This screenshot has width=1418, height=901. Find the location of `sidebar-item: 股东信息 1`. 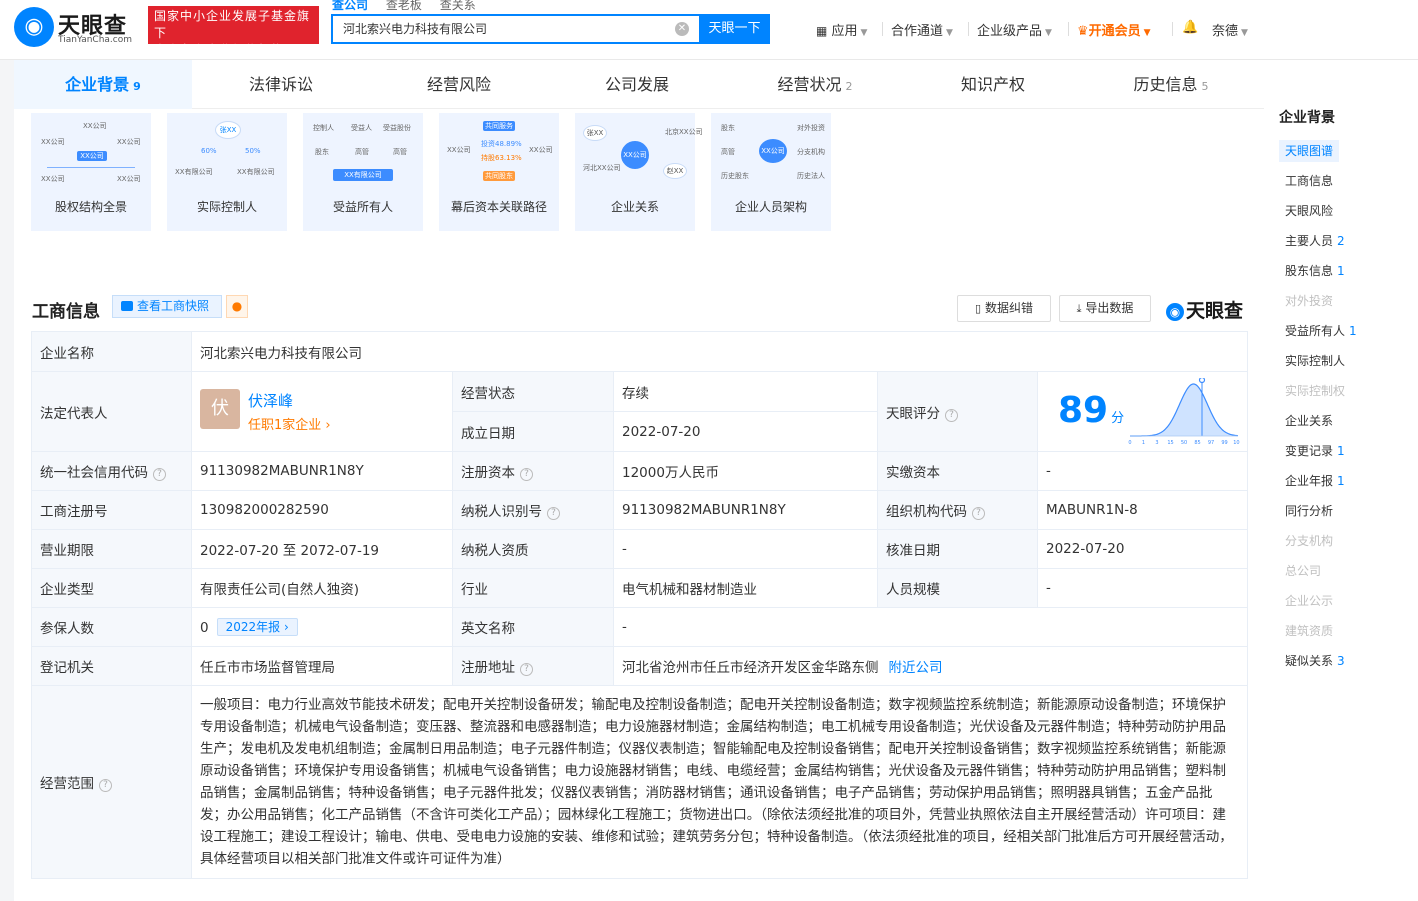

sidebar-item: 股东信息 1 is located at coordinates (1315, 271).